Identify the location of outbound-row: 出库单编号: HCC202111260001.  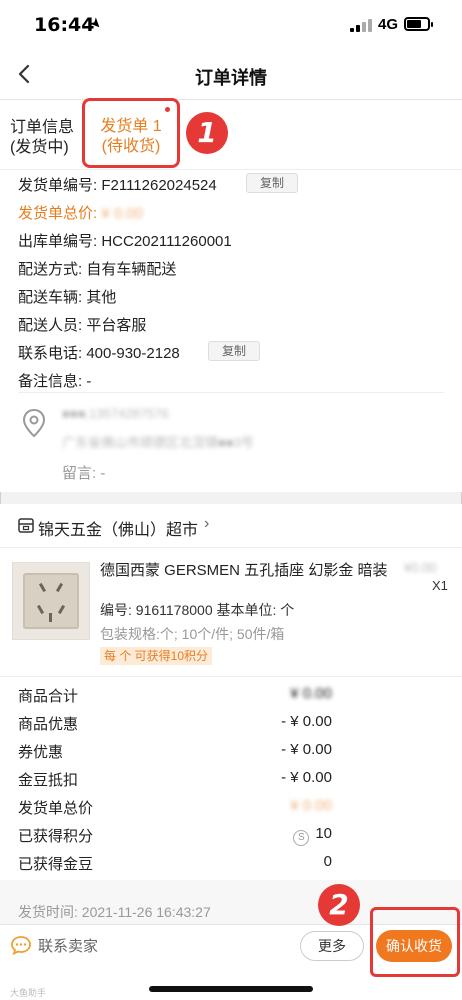
(125, 240).